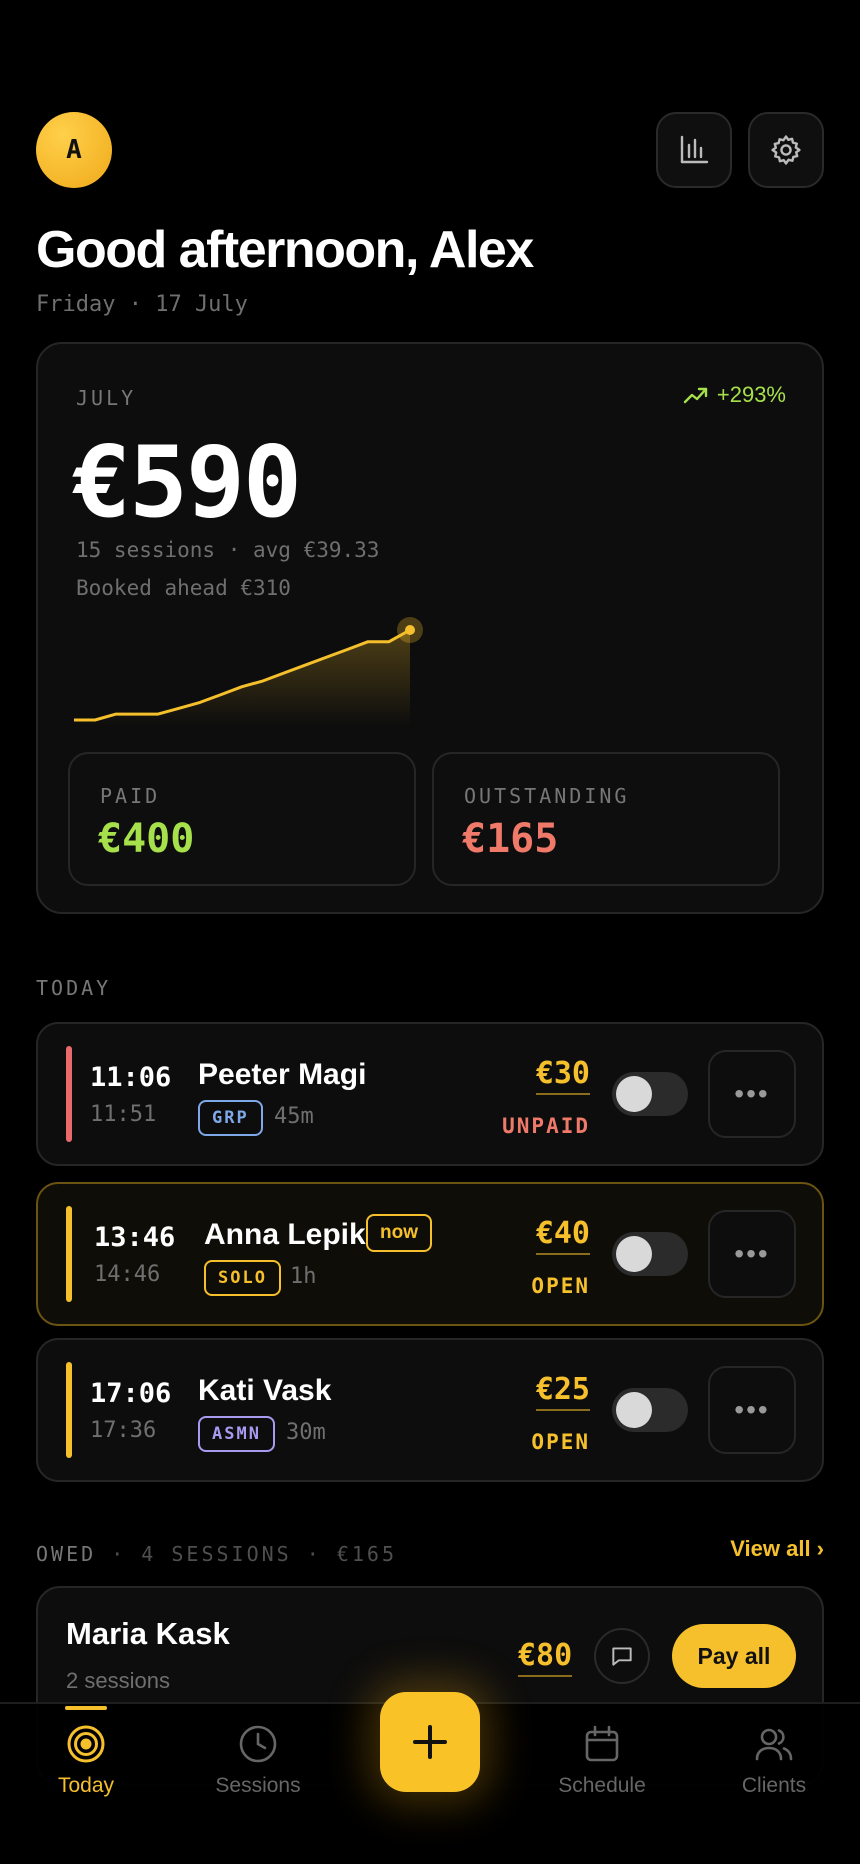 Image resolution: width=860 pixels, height=1864 pixels. Describe the element at coordinates (130, 796) in the screenshot. I see `paid-label: PAID` at that location.